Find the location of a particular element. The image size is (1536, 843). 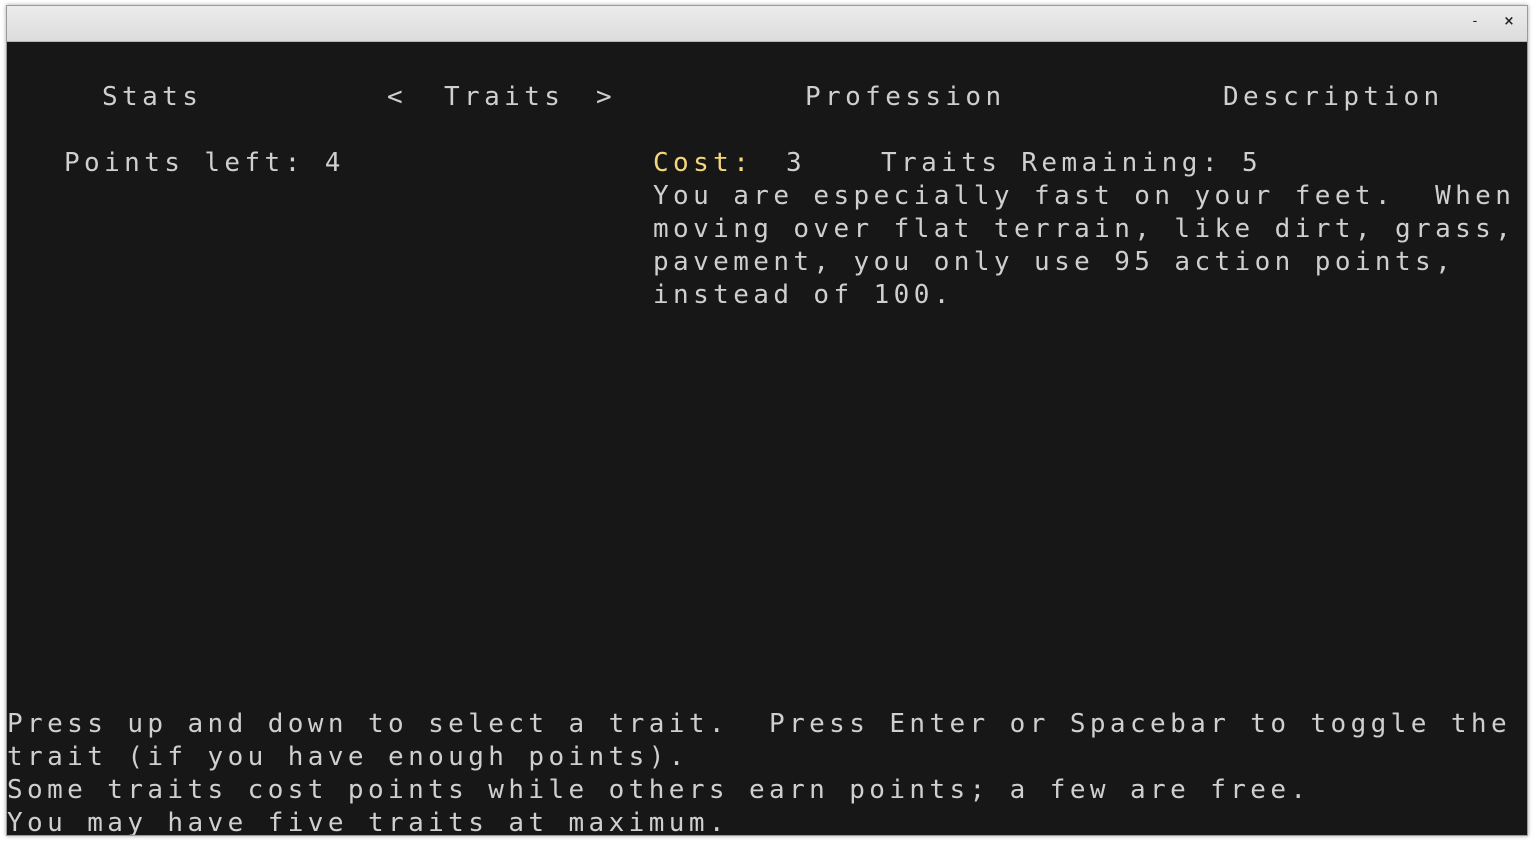

help-line: You may have five traits at maximum. is located at coordinates (368, 822).